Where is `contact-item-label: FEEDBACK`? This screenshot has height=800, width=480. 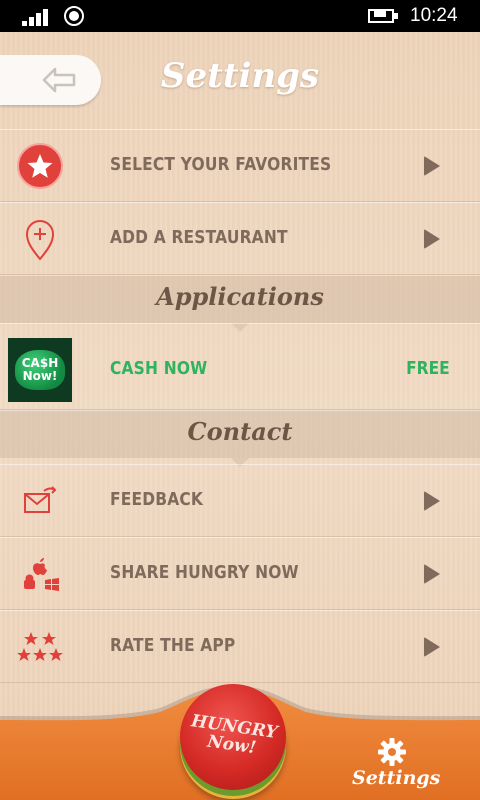
contact-item-label: FEEDBACK is located at coordinates (157, 499).